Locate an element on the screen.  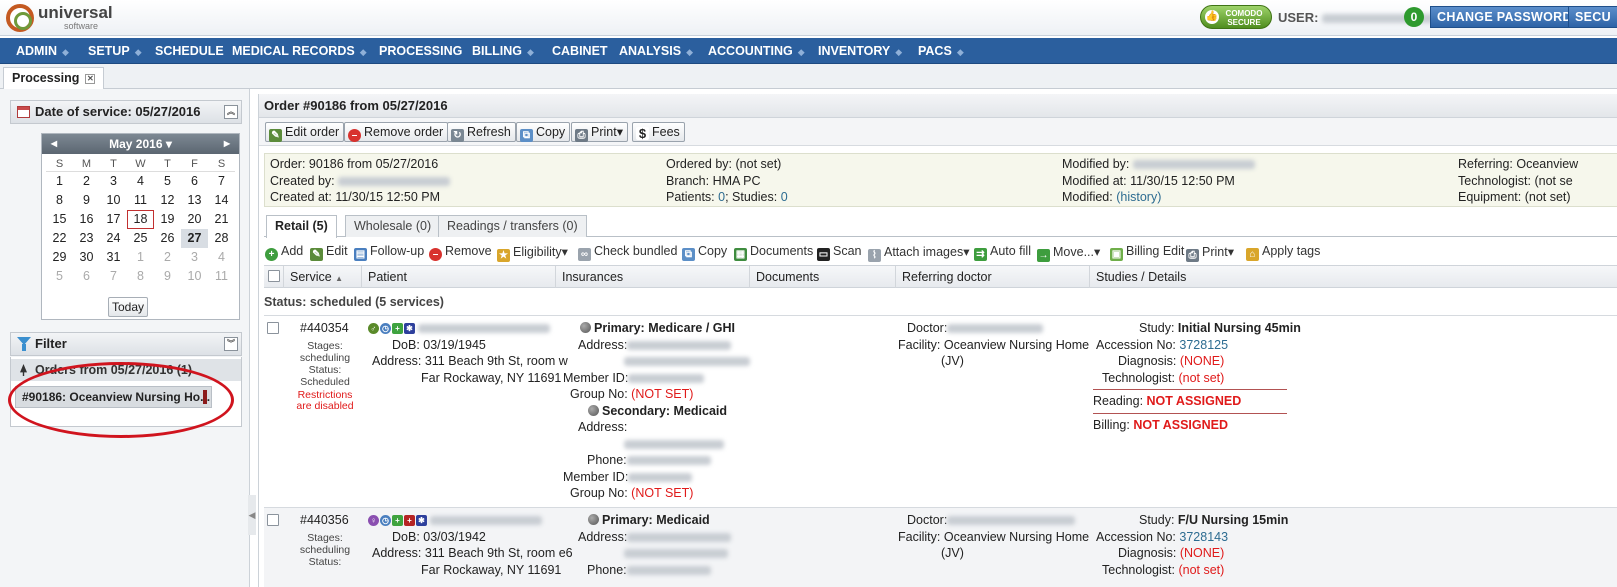
menu-accounting: ACCOUNTING ◆ is located at coordinates (756, 51).